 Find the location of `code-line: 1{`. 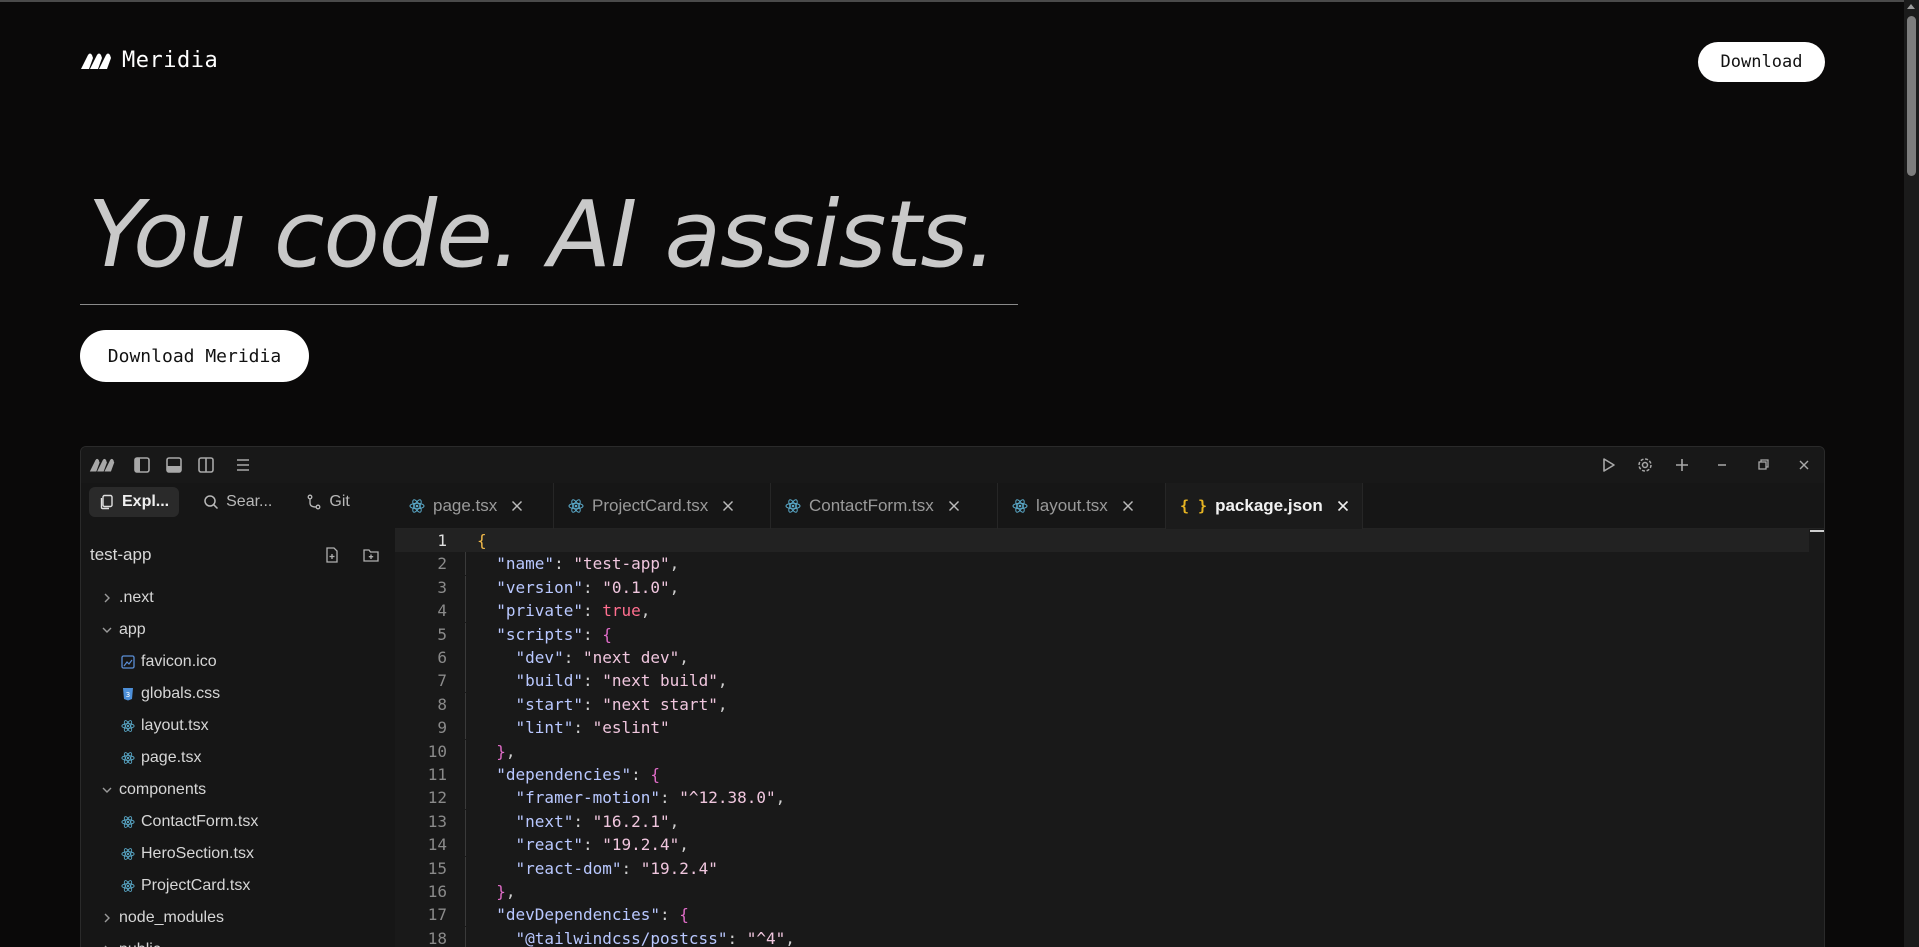

code-line: 1{ is located at coordinates (1102, 540).